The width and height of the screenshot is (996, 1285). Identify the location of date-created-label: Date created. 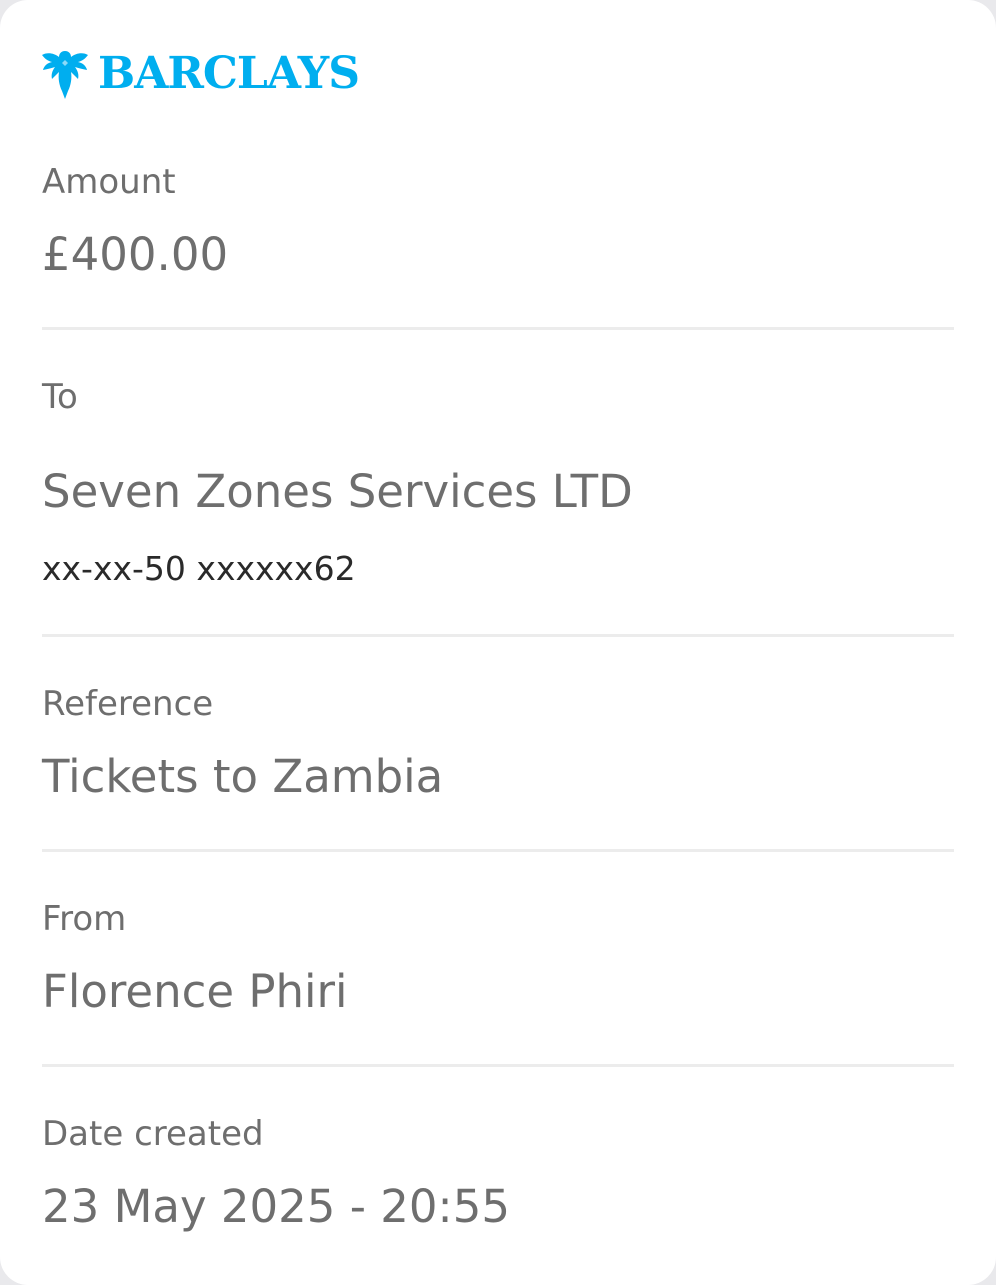
(153, 1134).